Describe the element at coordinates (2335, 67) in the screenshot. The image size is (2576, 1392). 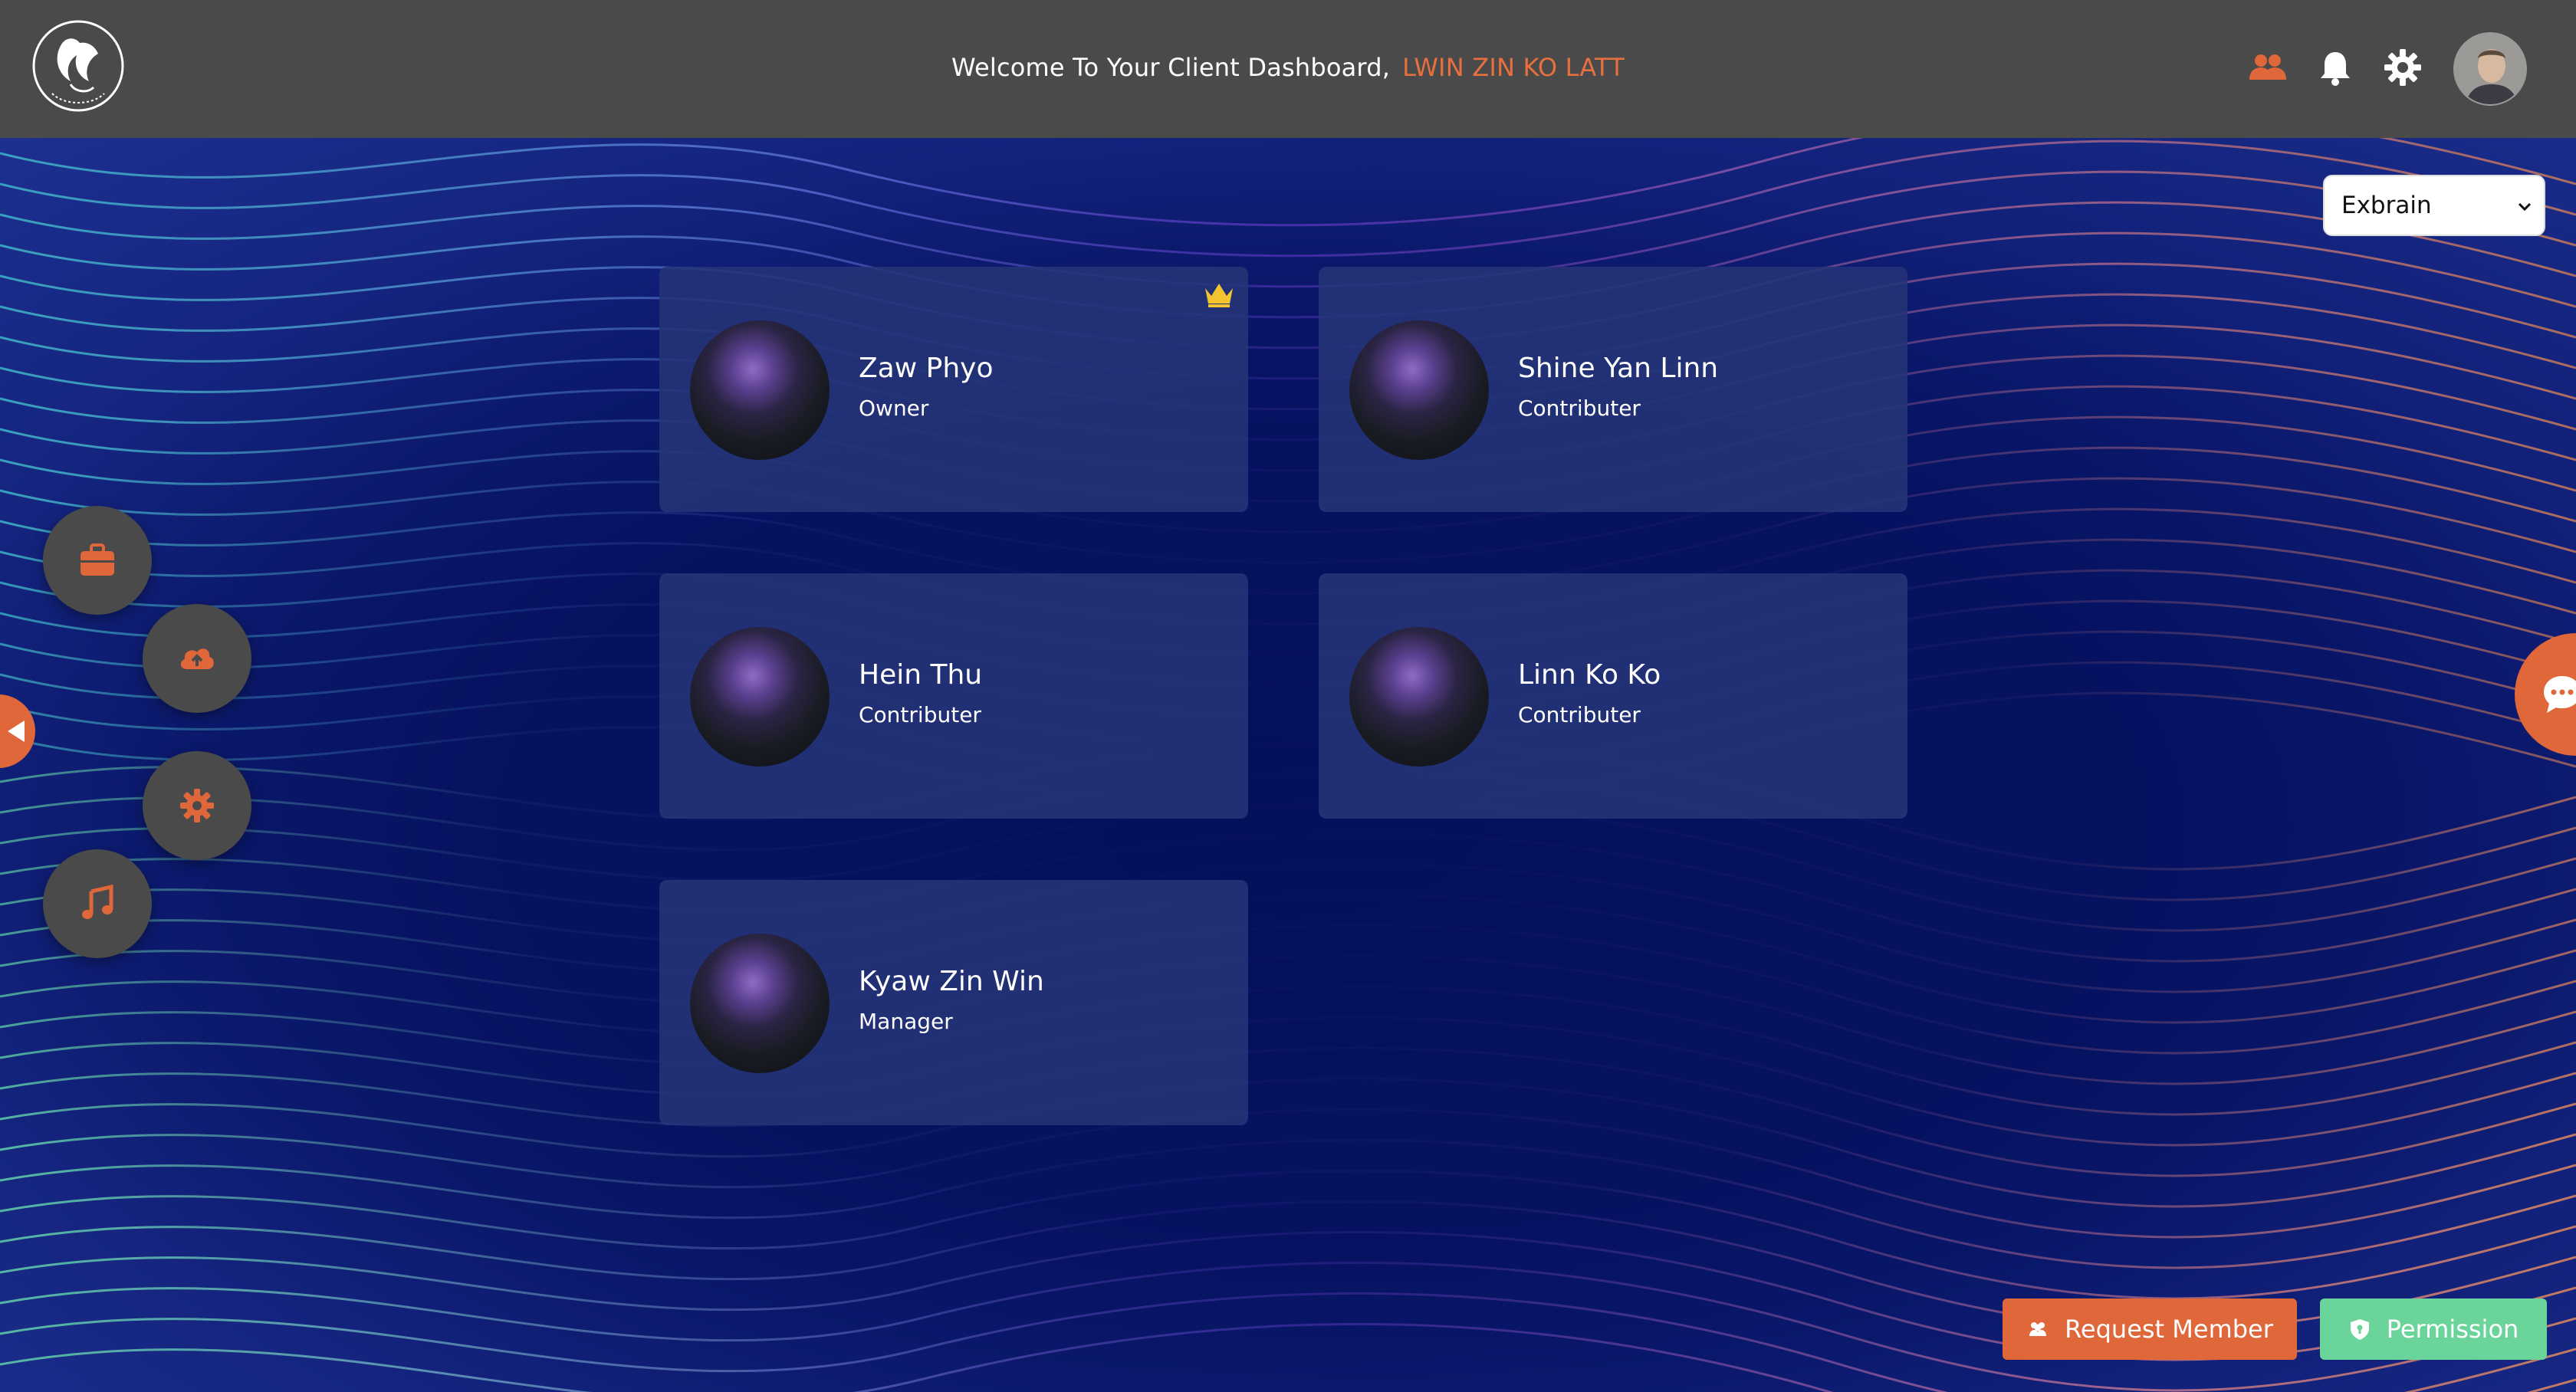
I see `bell-icon` at that location.